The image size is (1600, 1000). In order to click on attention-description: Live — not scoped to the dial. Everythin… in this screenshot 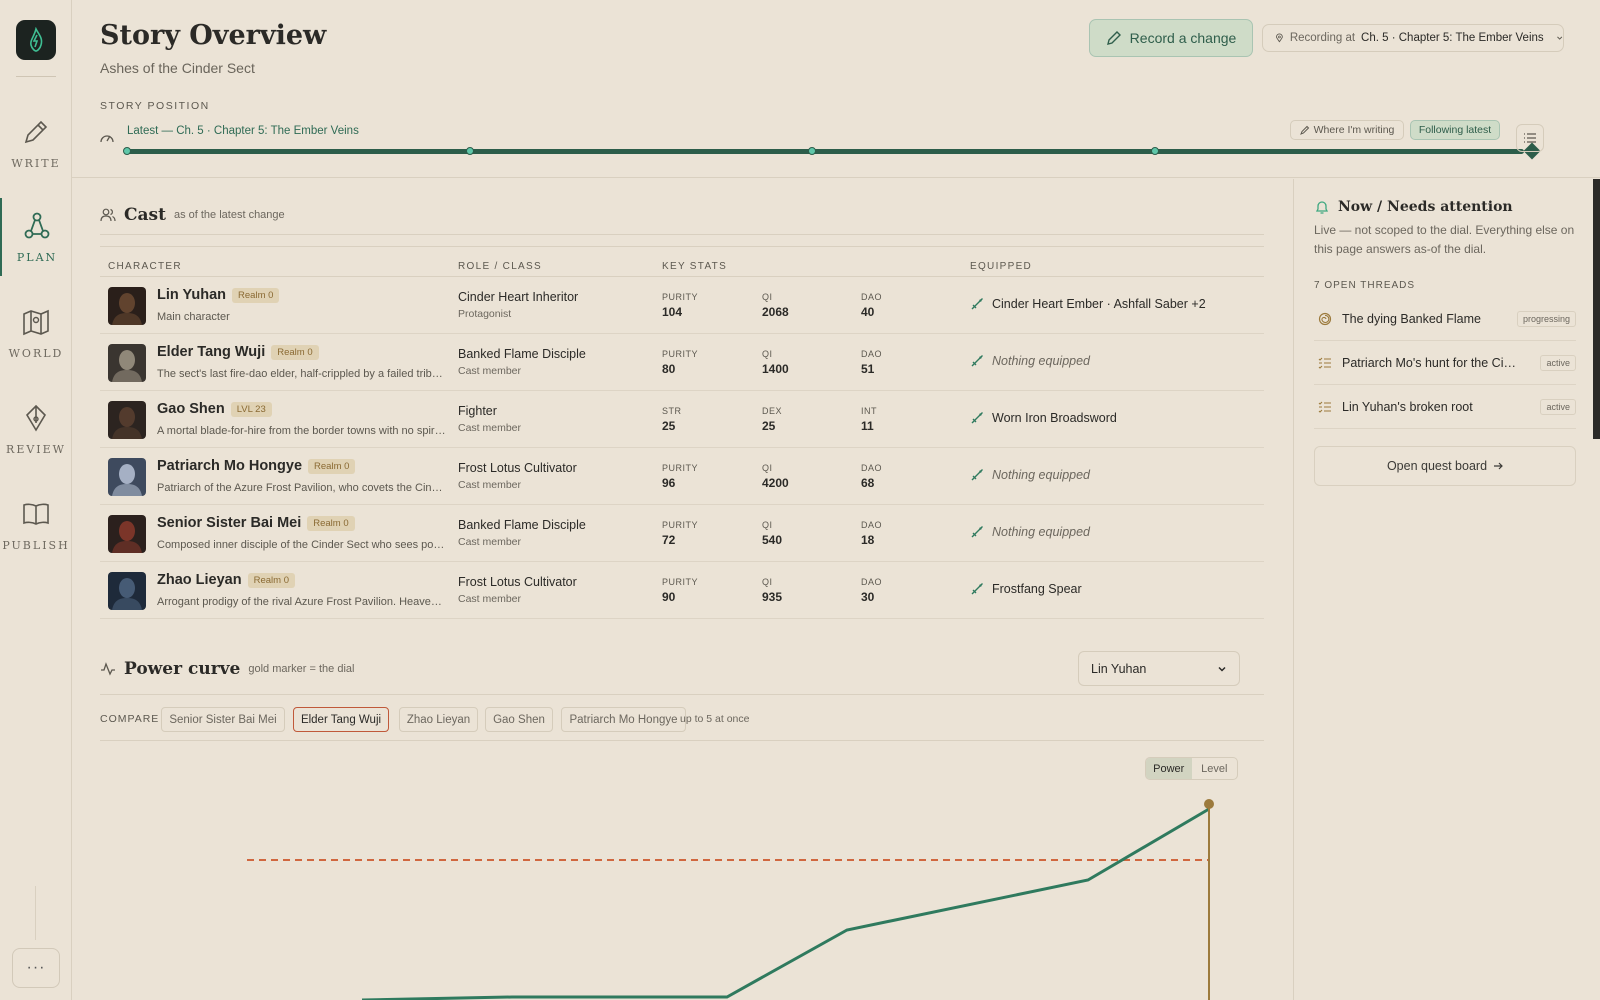, I will do `click(1444, 239)`.